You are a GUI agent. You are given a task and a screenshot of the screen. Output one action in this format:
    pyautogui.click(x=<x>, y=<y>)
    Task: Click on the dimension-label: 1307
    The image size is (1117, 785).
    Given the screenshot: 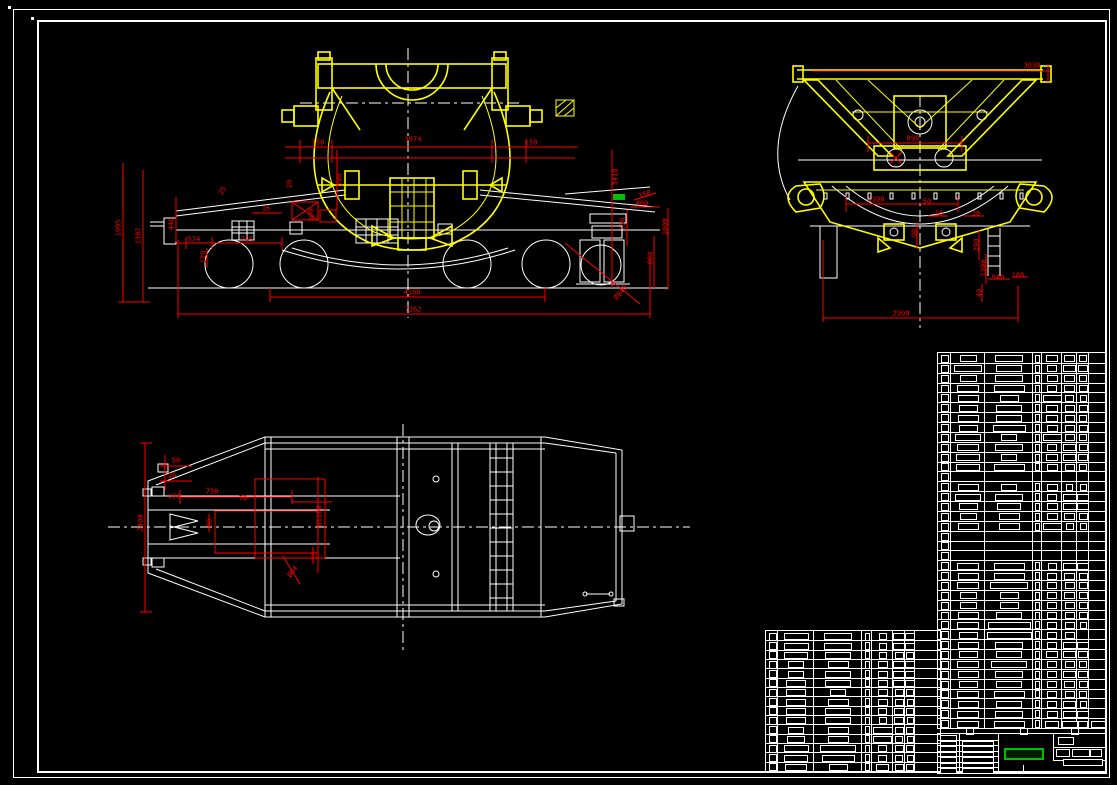 What is the action you would take?
    pyautogui.click(x=138, y=236)
    